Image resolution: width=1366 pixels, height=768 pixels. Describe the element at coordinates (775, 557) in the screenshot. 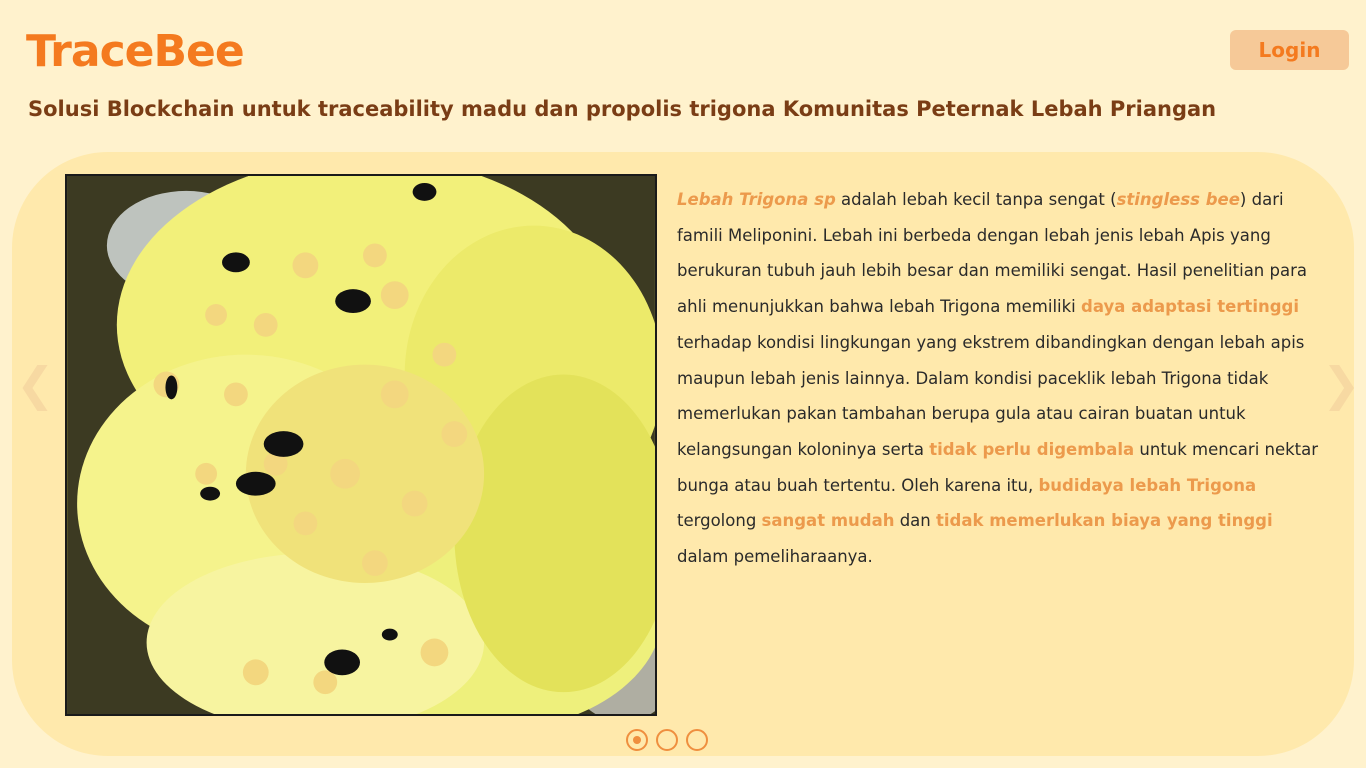

I see `article-text: dalam pemeliharaanya.` at that location.